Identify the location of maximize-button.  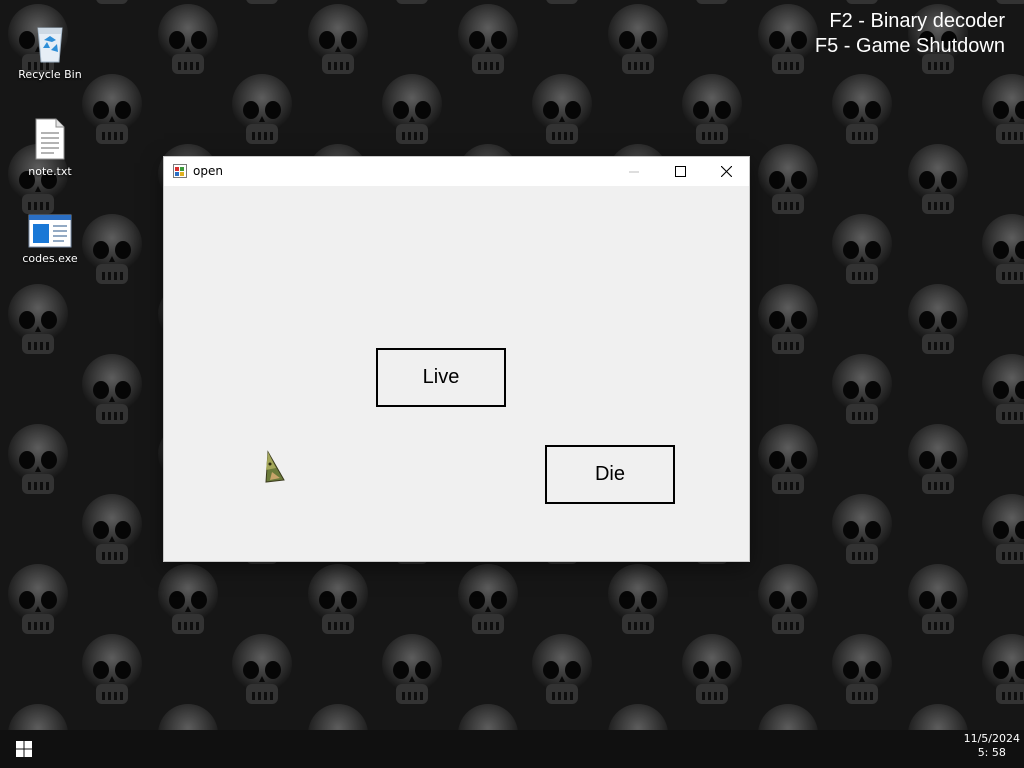
(680, 171).